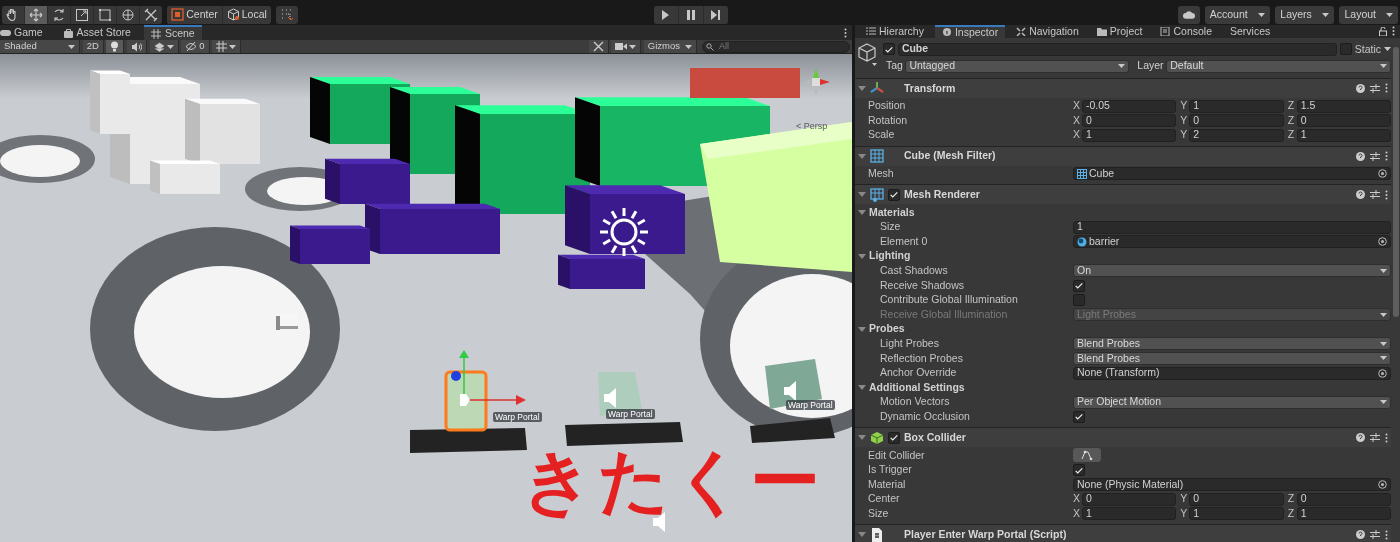 Image resolution: width=1400 pixels, height=542 pixels. I want to click on panel-tab: Project, so click(1119, 31).